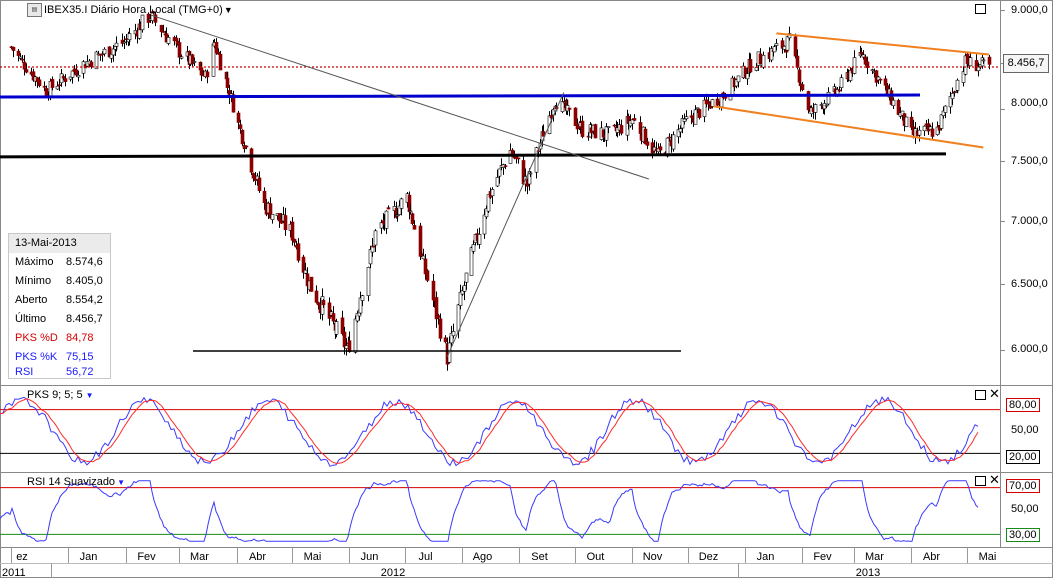 The width and height of the screenshot is (1053, 578). Describe the element at coordinates (596, 557) in the screenshot. I see `month-label: Out` at that location.